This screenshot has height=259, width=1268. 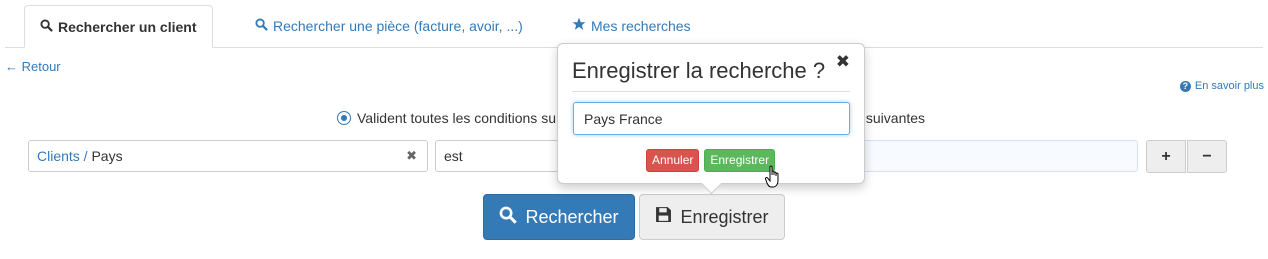 I want to click on criteria-field-select: Clients / Pays ✖, so click(x=228, y=156).